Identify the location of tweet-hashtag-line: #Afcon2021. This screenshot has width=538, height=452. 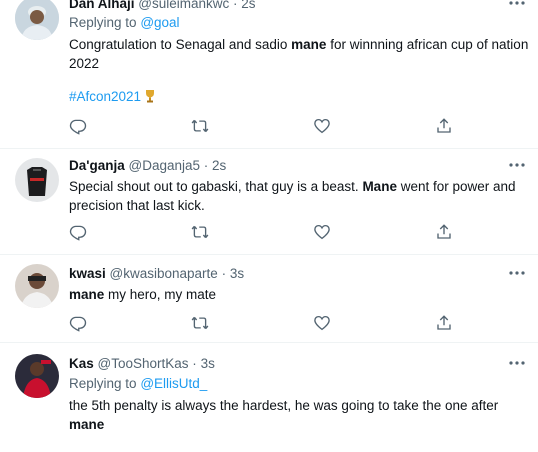
(299, 96).